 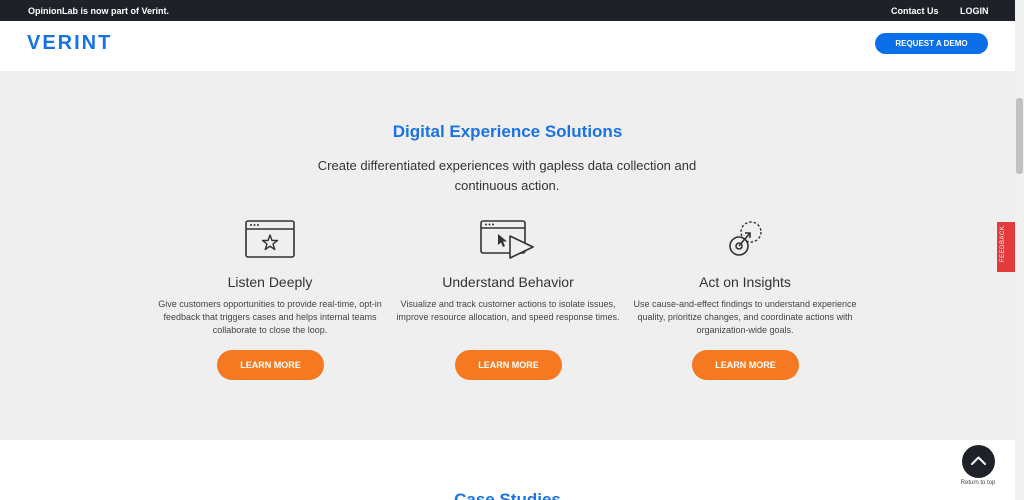 What do you see at coordinates (978, 483) in the screenshot?
I see `return-to-top-label: Return to top` at bounding box center [978, 483].